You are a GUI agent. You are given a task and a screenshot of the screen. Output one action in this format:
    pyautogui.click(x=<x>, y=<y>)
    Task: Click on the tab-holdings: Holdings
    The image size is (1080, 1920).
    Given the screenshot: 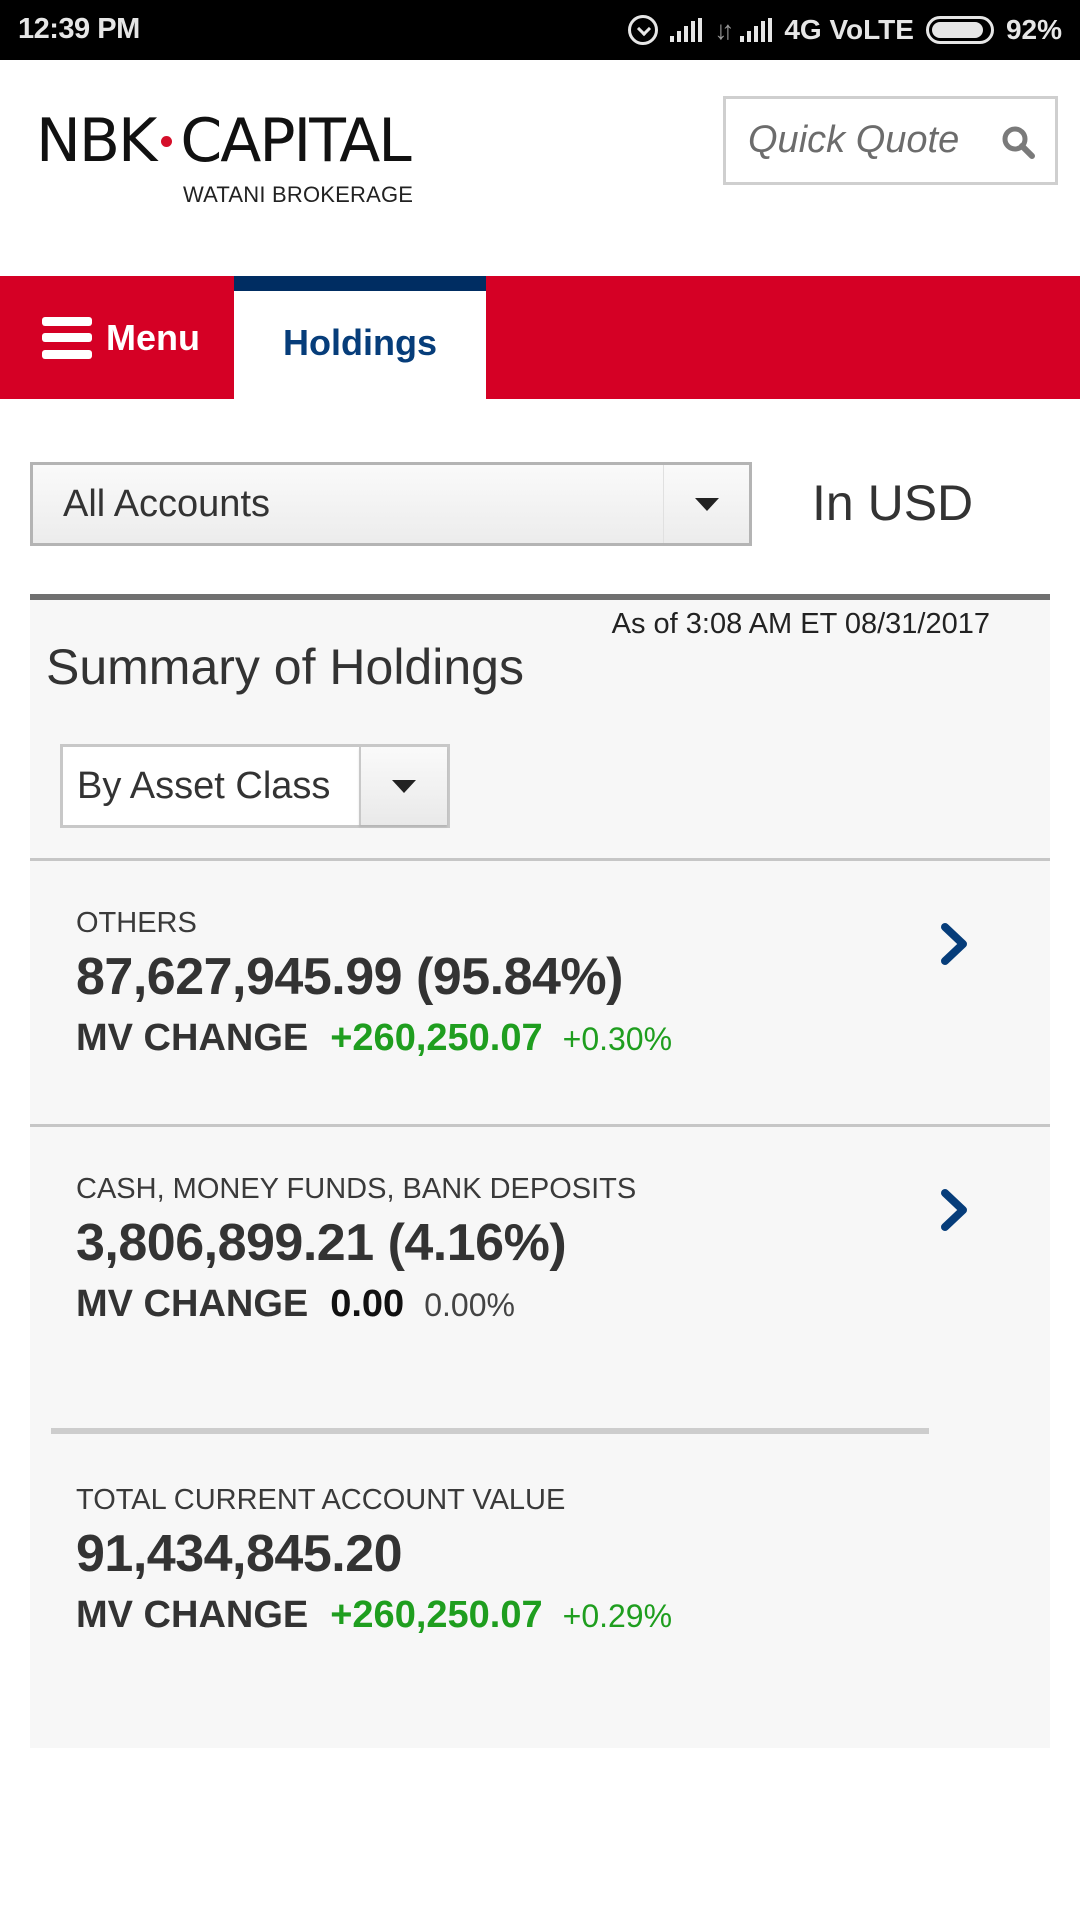 What is the action you would take?
    pyautogui.click(x=360, y=337)
    